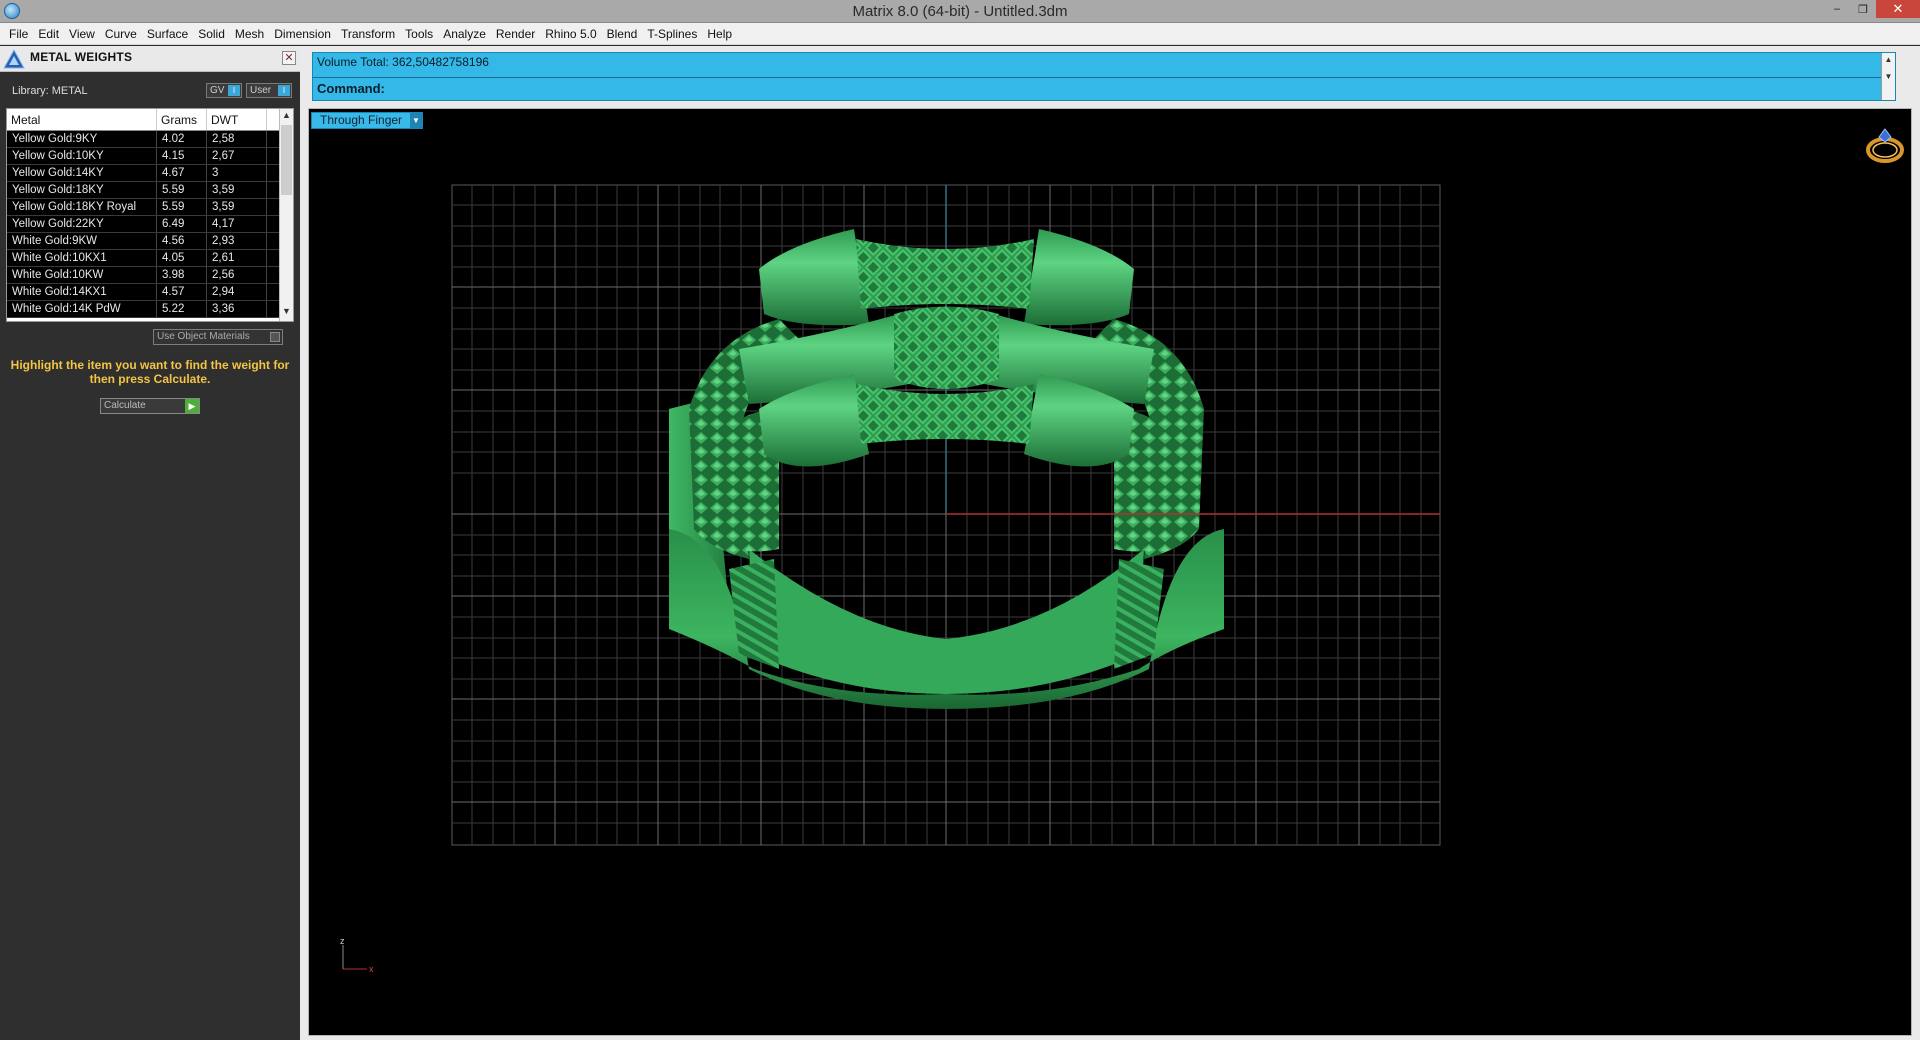  What do you see at coordinates (182, 173) in the screenshot?
I see `cell-grams: 4.67` at bounding box center [182, 173].